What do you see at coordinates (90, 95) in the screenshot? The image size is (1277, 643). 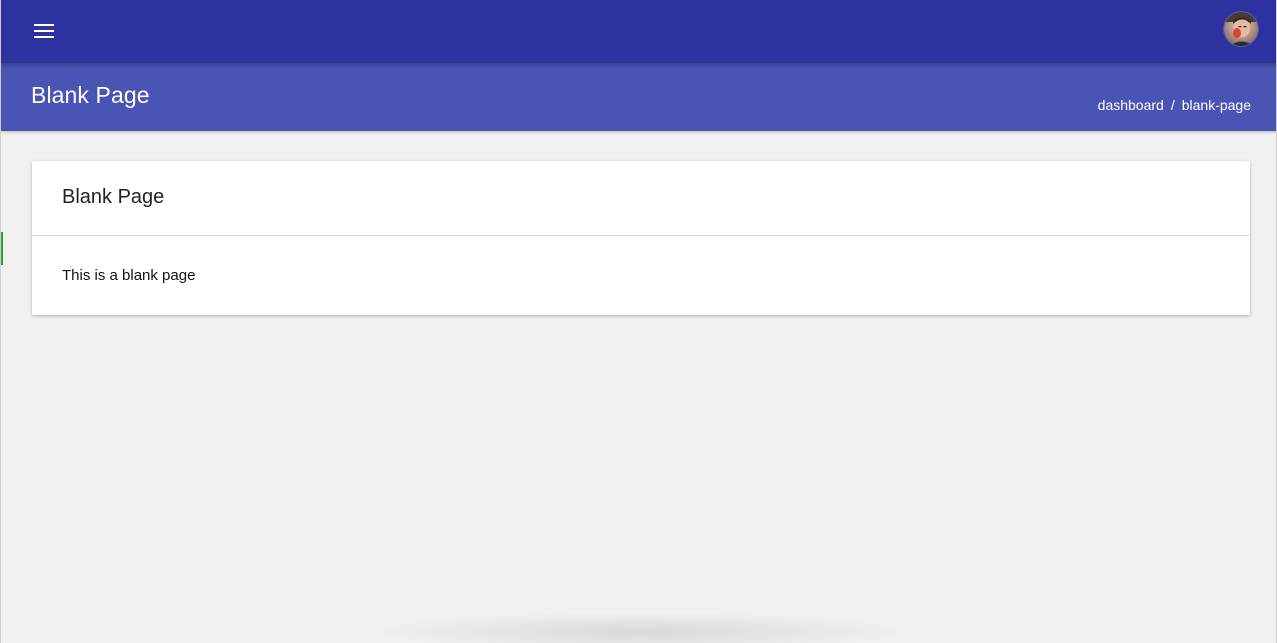 I see `page-title: Blank Page` at bounding box center [90, 95].